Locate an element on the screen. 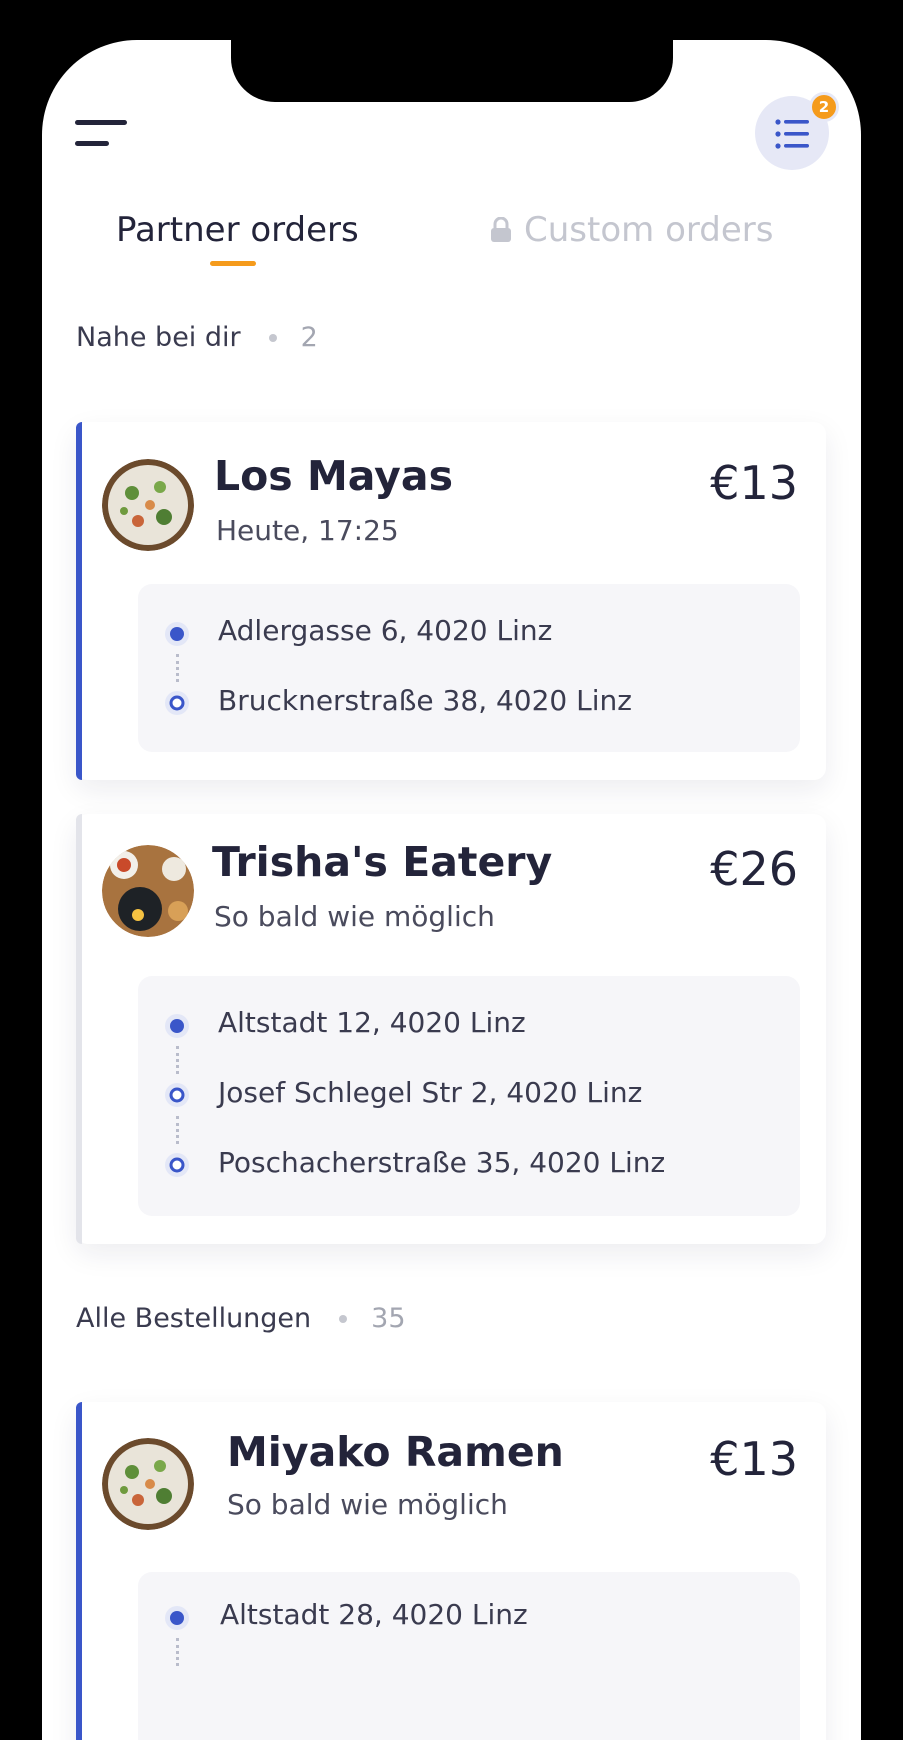 The image size is (903, 1740). section-header-nearby: Nahe bei dir 2 is located at coordinates (197, 337).